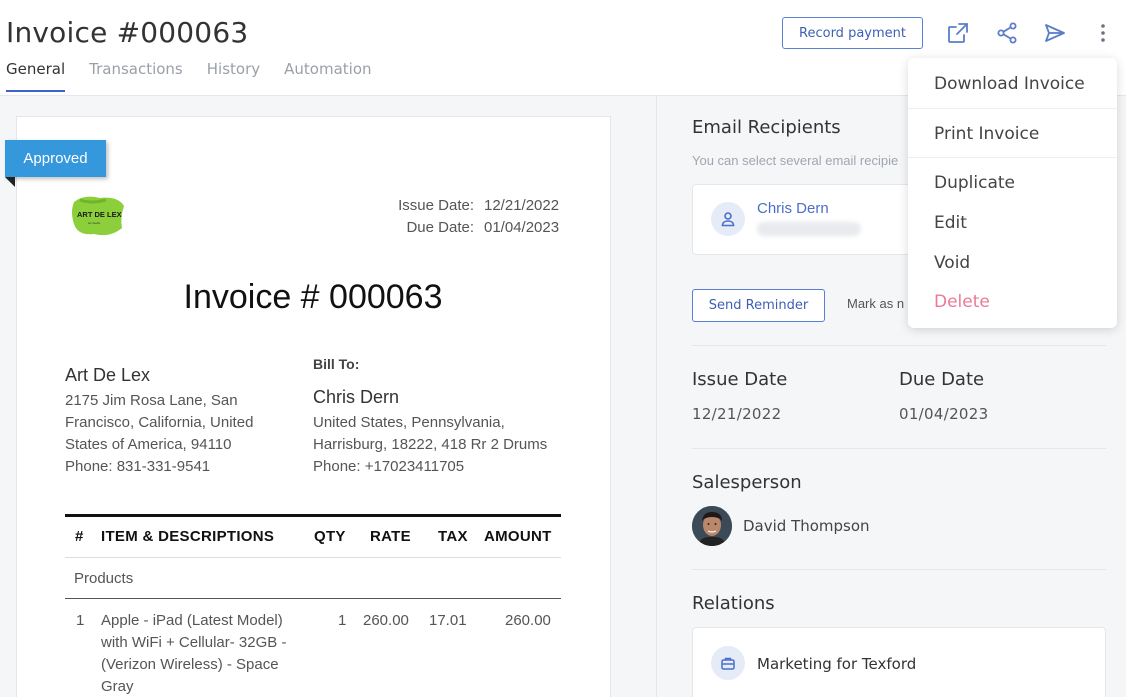  Describe the element at coordinates (94, 223) in the screenshot. I see `svg-text: art studio` at that location.